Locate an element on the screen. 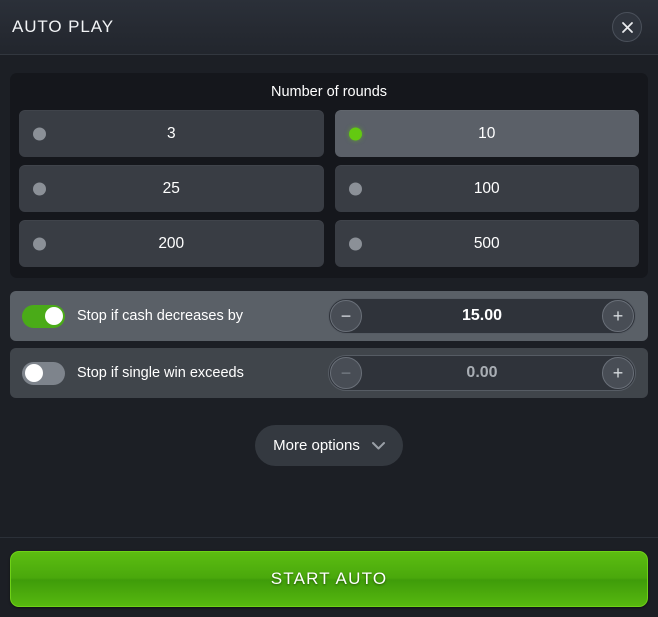 This screenshot has height=617, width=658. start-auto-button: START AUTO is located at coordinates (329, 579).